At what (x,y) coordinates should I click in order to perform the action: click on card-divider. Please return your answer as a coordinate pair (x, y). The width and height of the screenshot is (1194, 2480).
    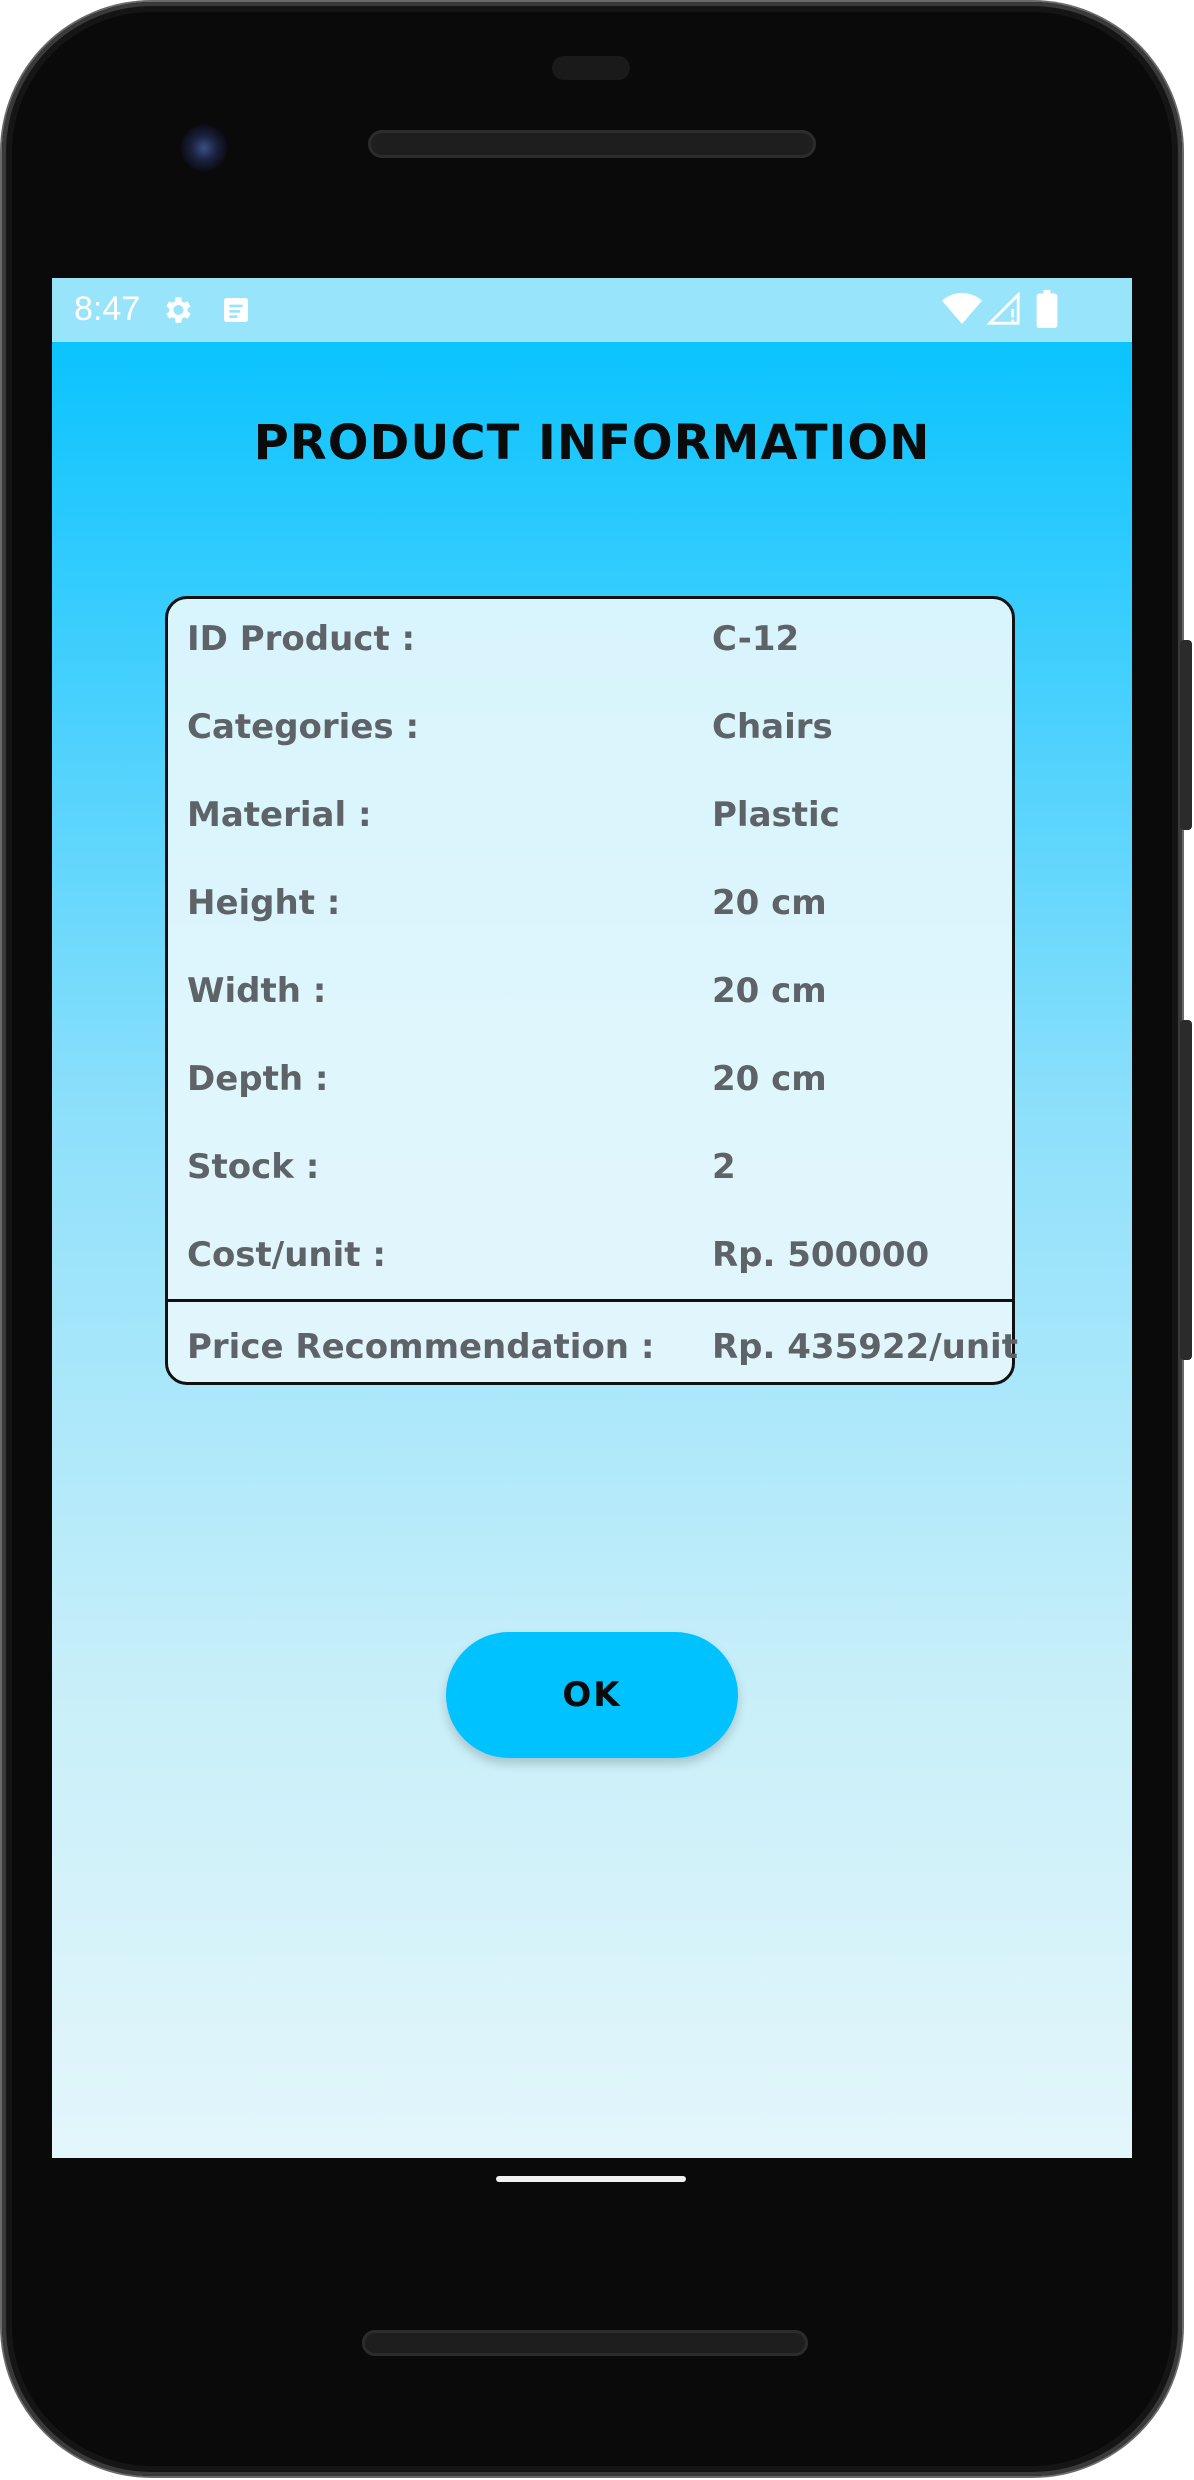
    Looking at the image, I should click on (590, 1300).